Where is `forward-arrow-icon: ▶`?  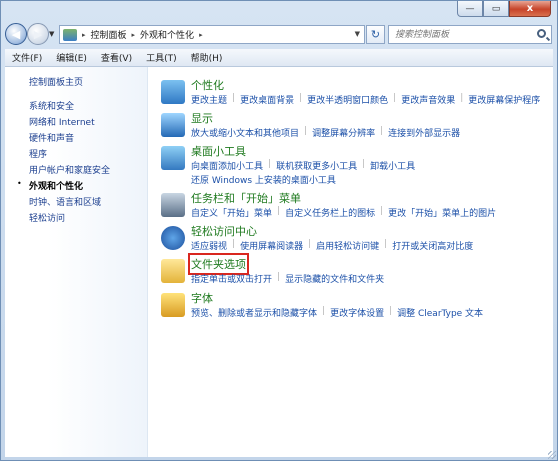
forward-arrow-icon: ▶ is located at coordinates (38, 34).